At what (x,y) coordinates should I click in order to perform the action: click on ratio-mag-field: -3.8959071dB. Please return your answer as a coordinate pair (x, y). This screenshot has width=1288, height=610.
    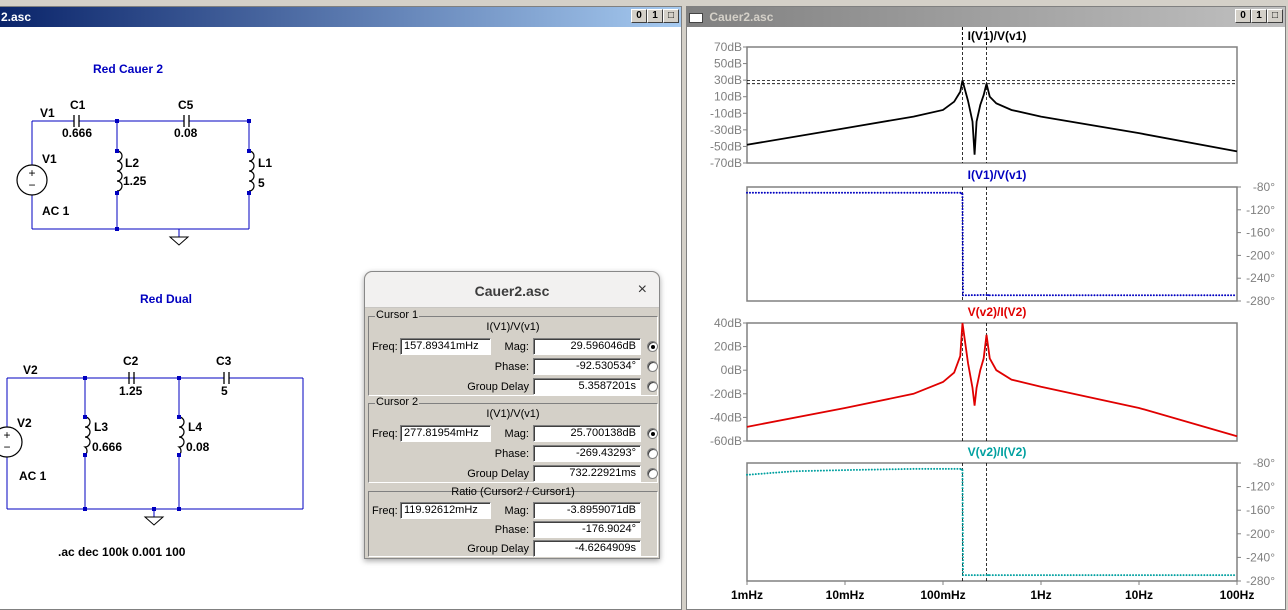
    Looking at the image, I should click on (587, 510).